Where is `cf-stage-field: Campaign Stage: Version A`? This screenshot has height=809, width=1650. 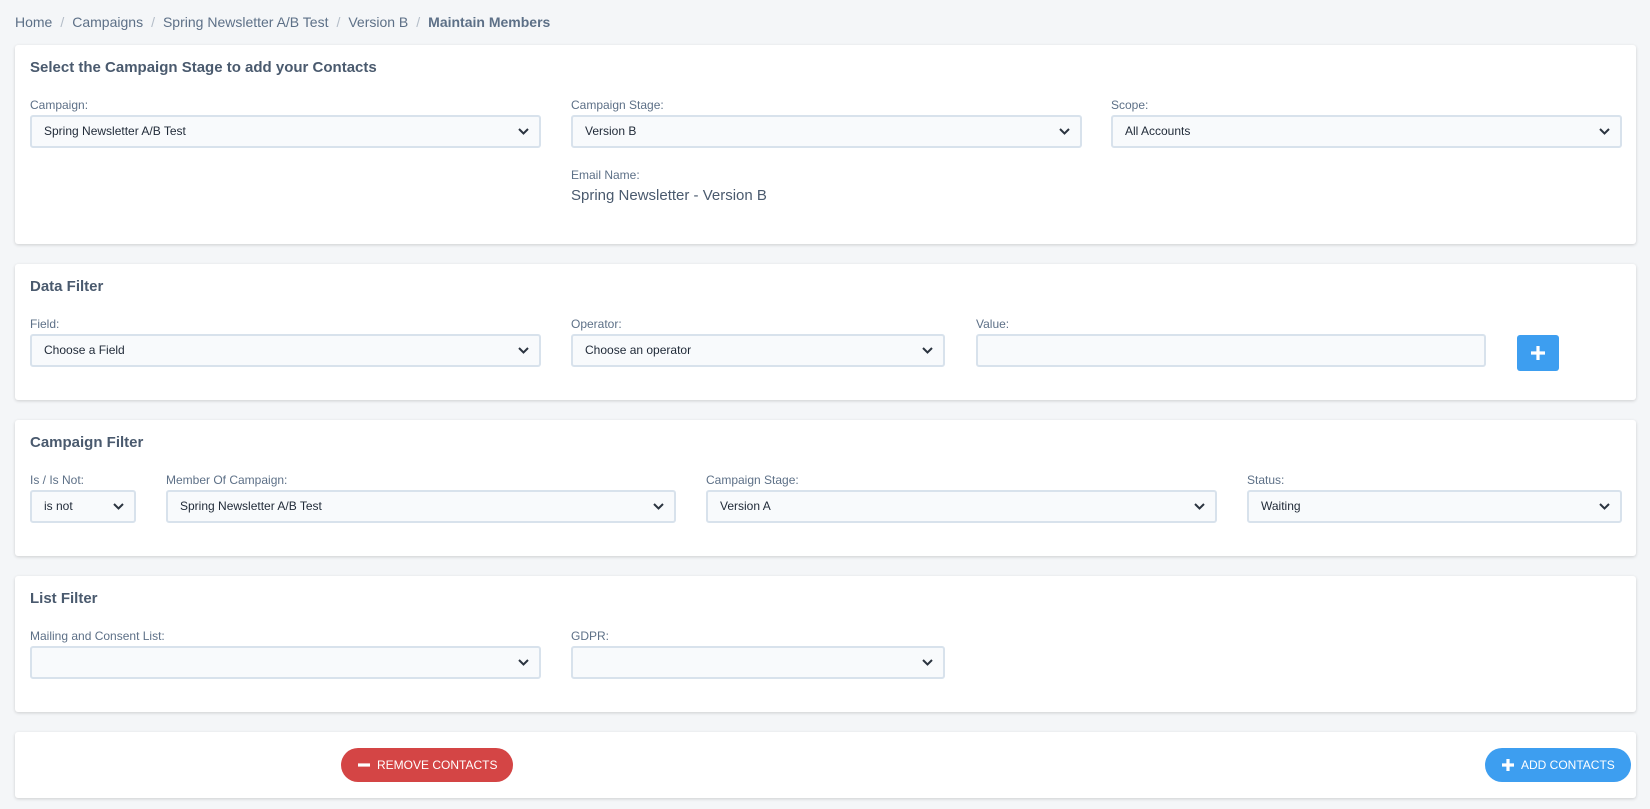 cf-stage-field: Campaign Stage: Version A is located at coordinates (961, 498).